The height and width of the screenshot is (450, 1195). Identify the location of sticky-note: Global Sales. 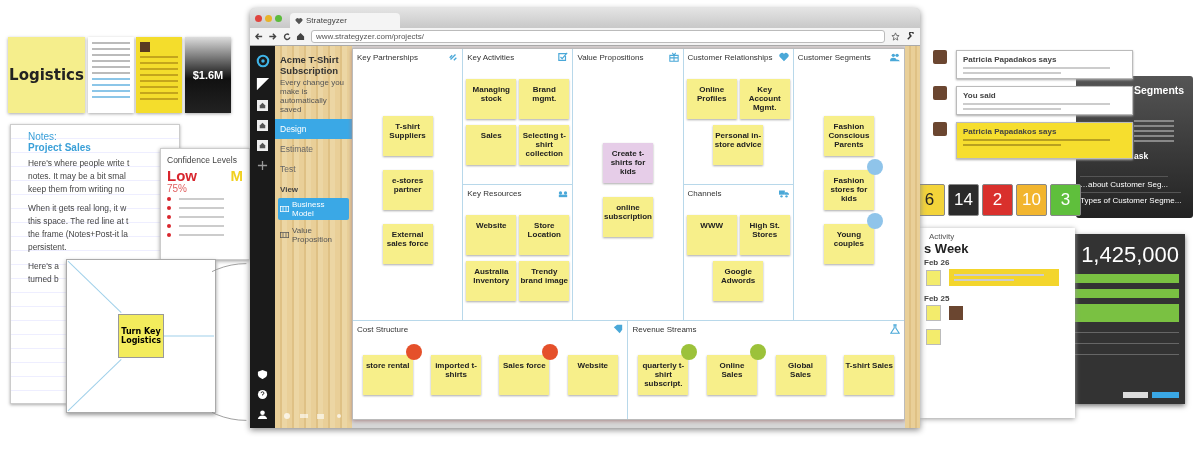
(800, 375).